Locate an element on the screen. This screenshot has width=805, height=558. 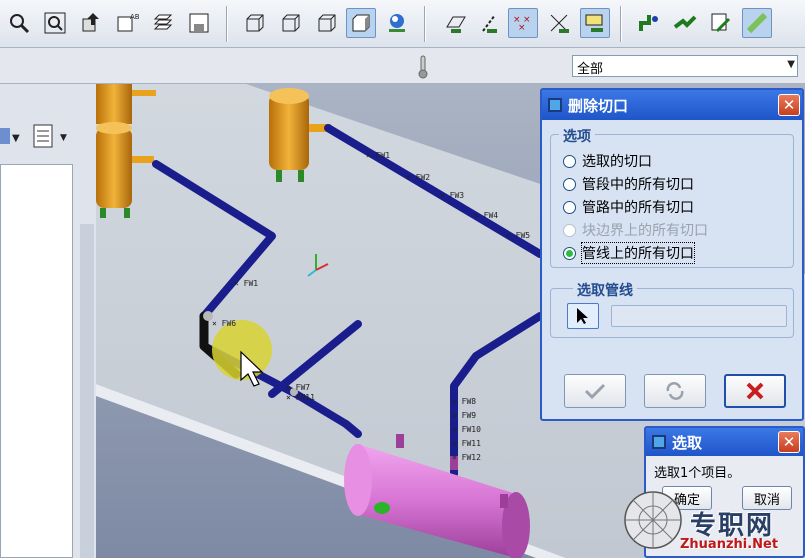
pick-pipeline-field is located at coordinates (699, 316).